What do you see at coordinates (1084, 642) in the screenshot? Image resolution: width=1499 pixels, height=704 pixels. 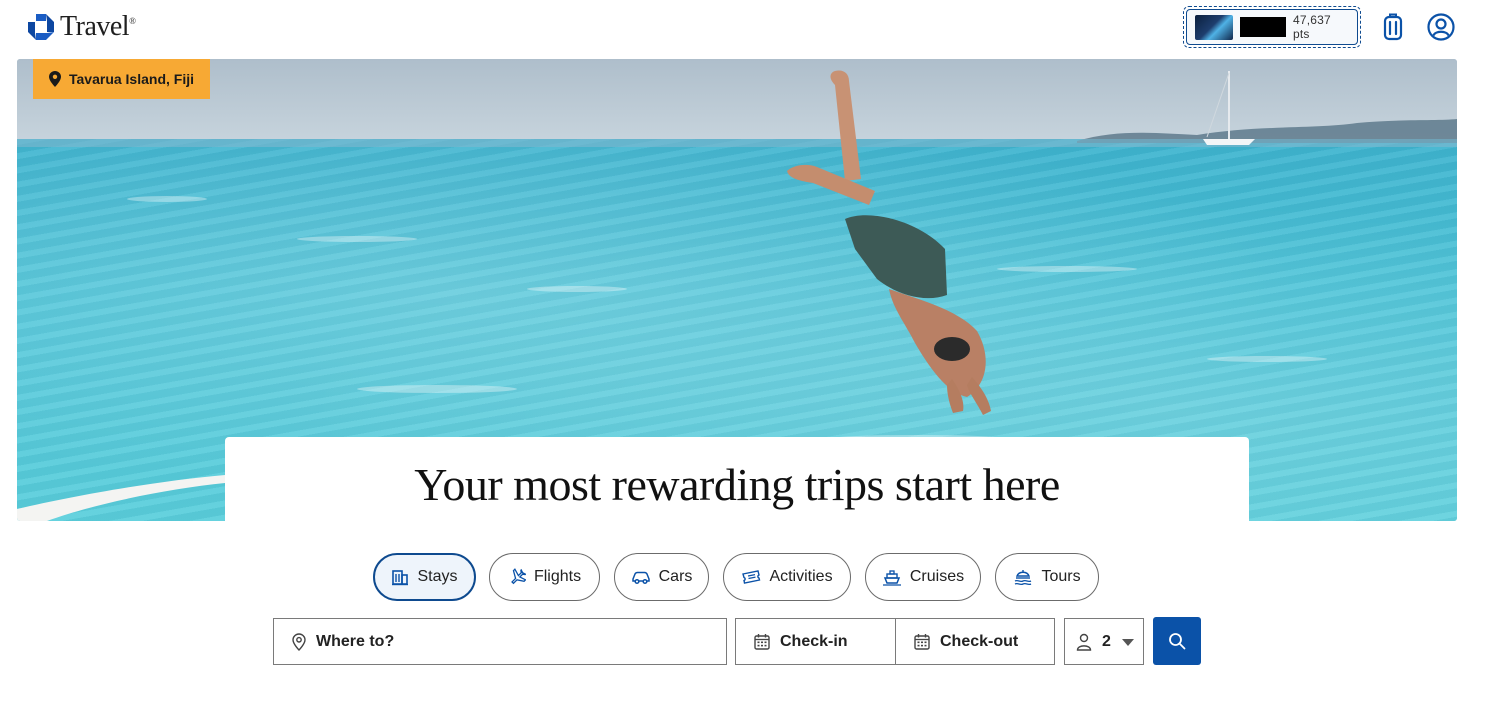 I see `person-icon` at bounding box center [1084, 642].